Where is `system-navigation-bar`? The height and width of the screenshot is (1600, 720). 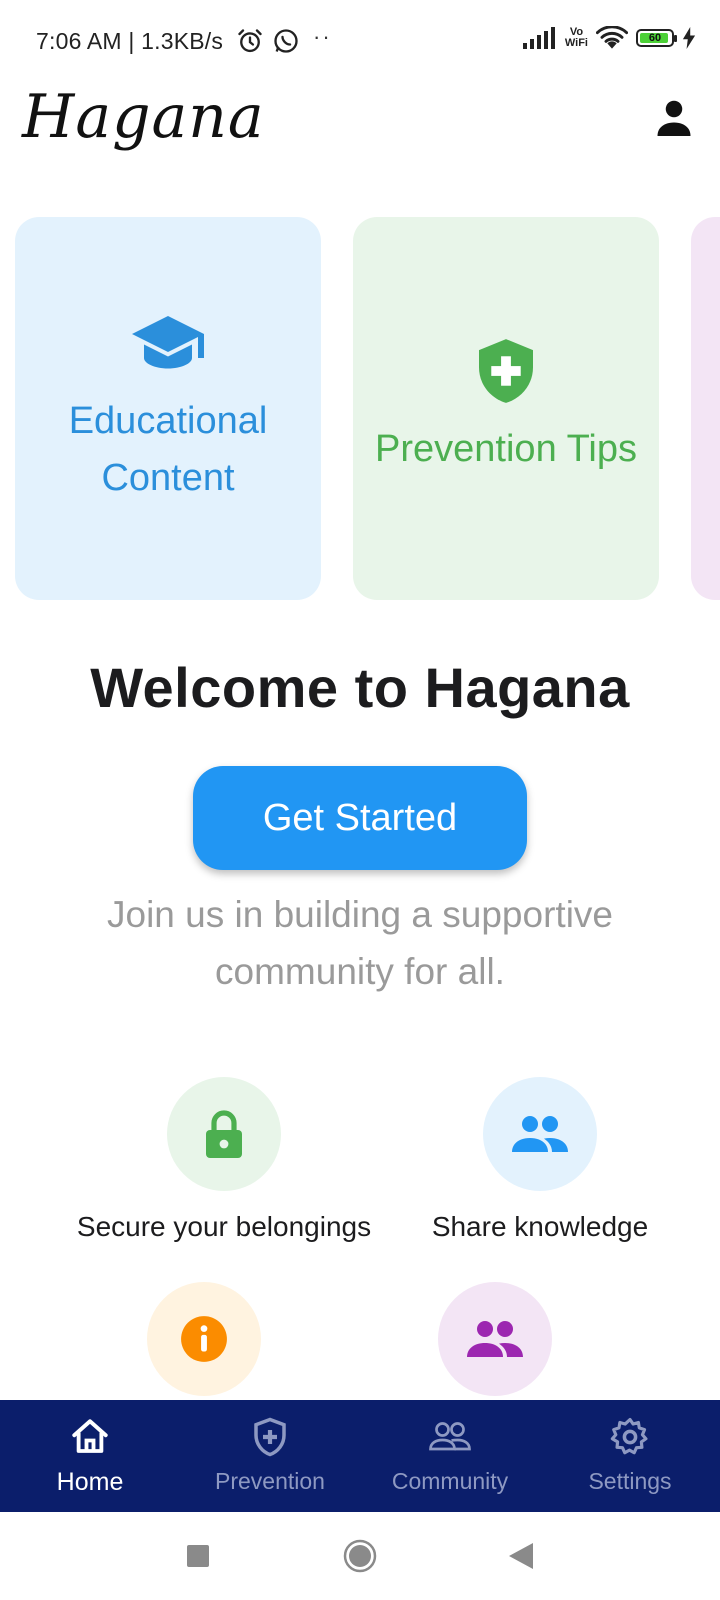
system-navigation-bar is located at coordinates (360, 1556).